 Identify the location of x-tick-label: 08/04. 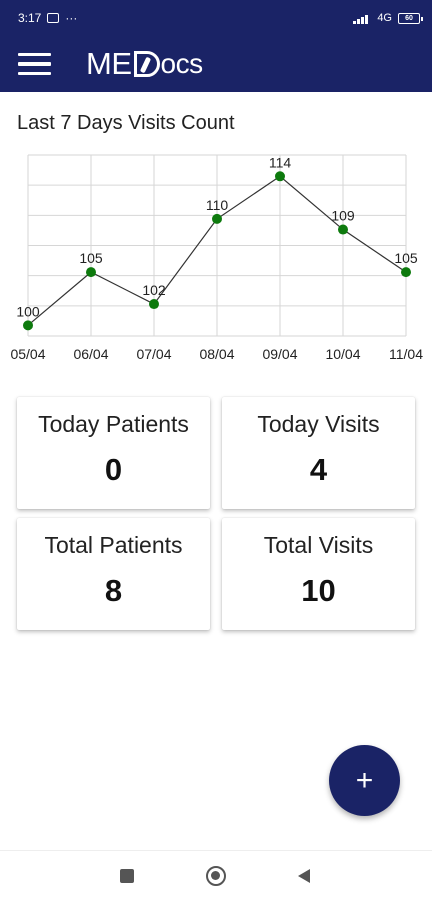
(216, 354).